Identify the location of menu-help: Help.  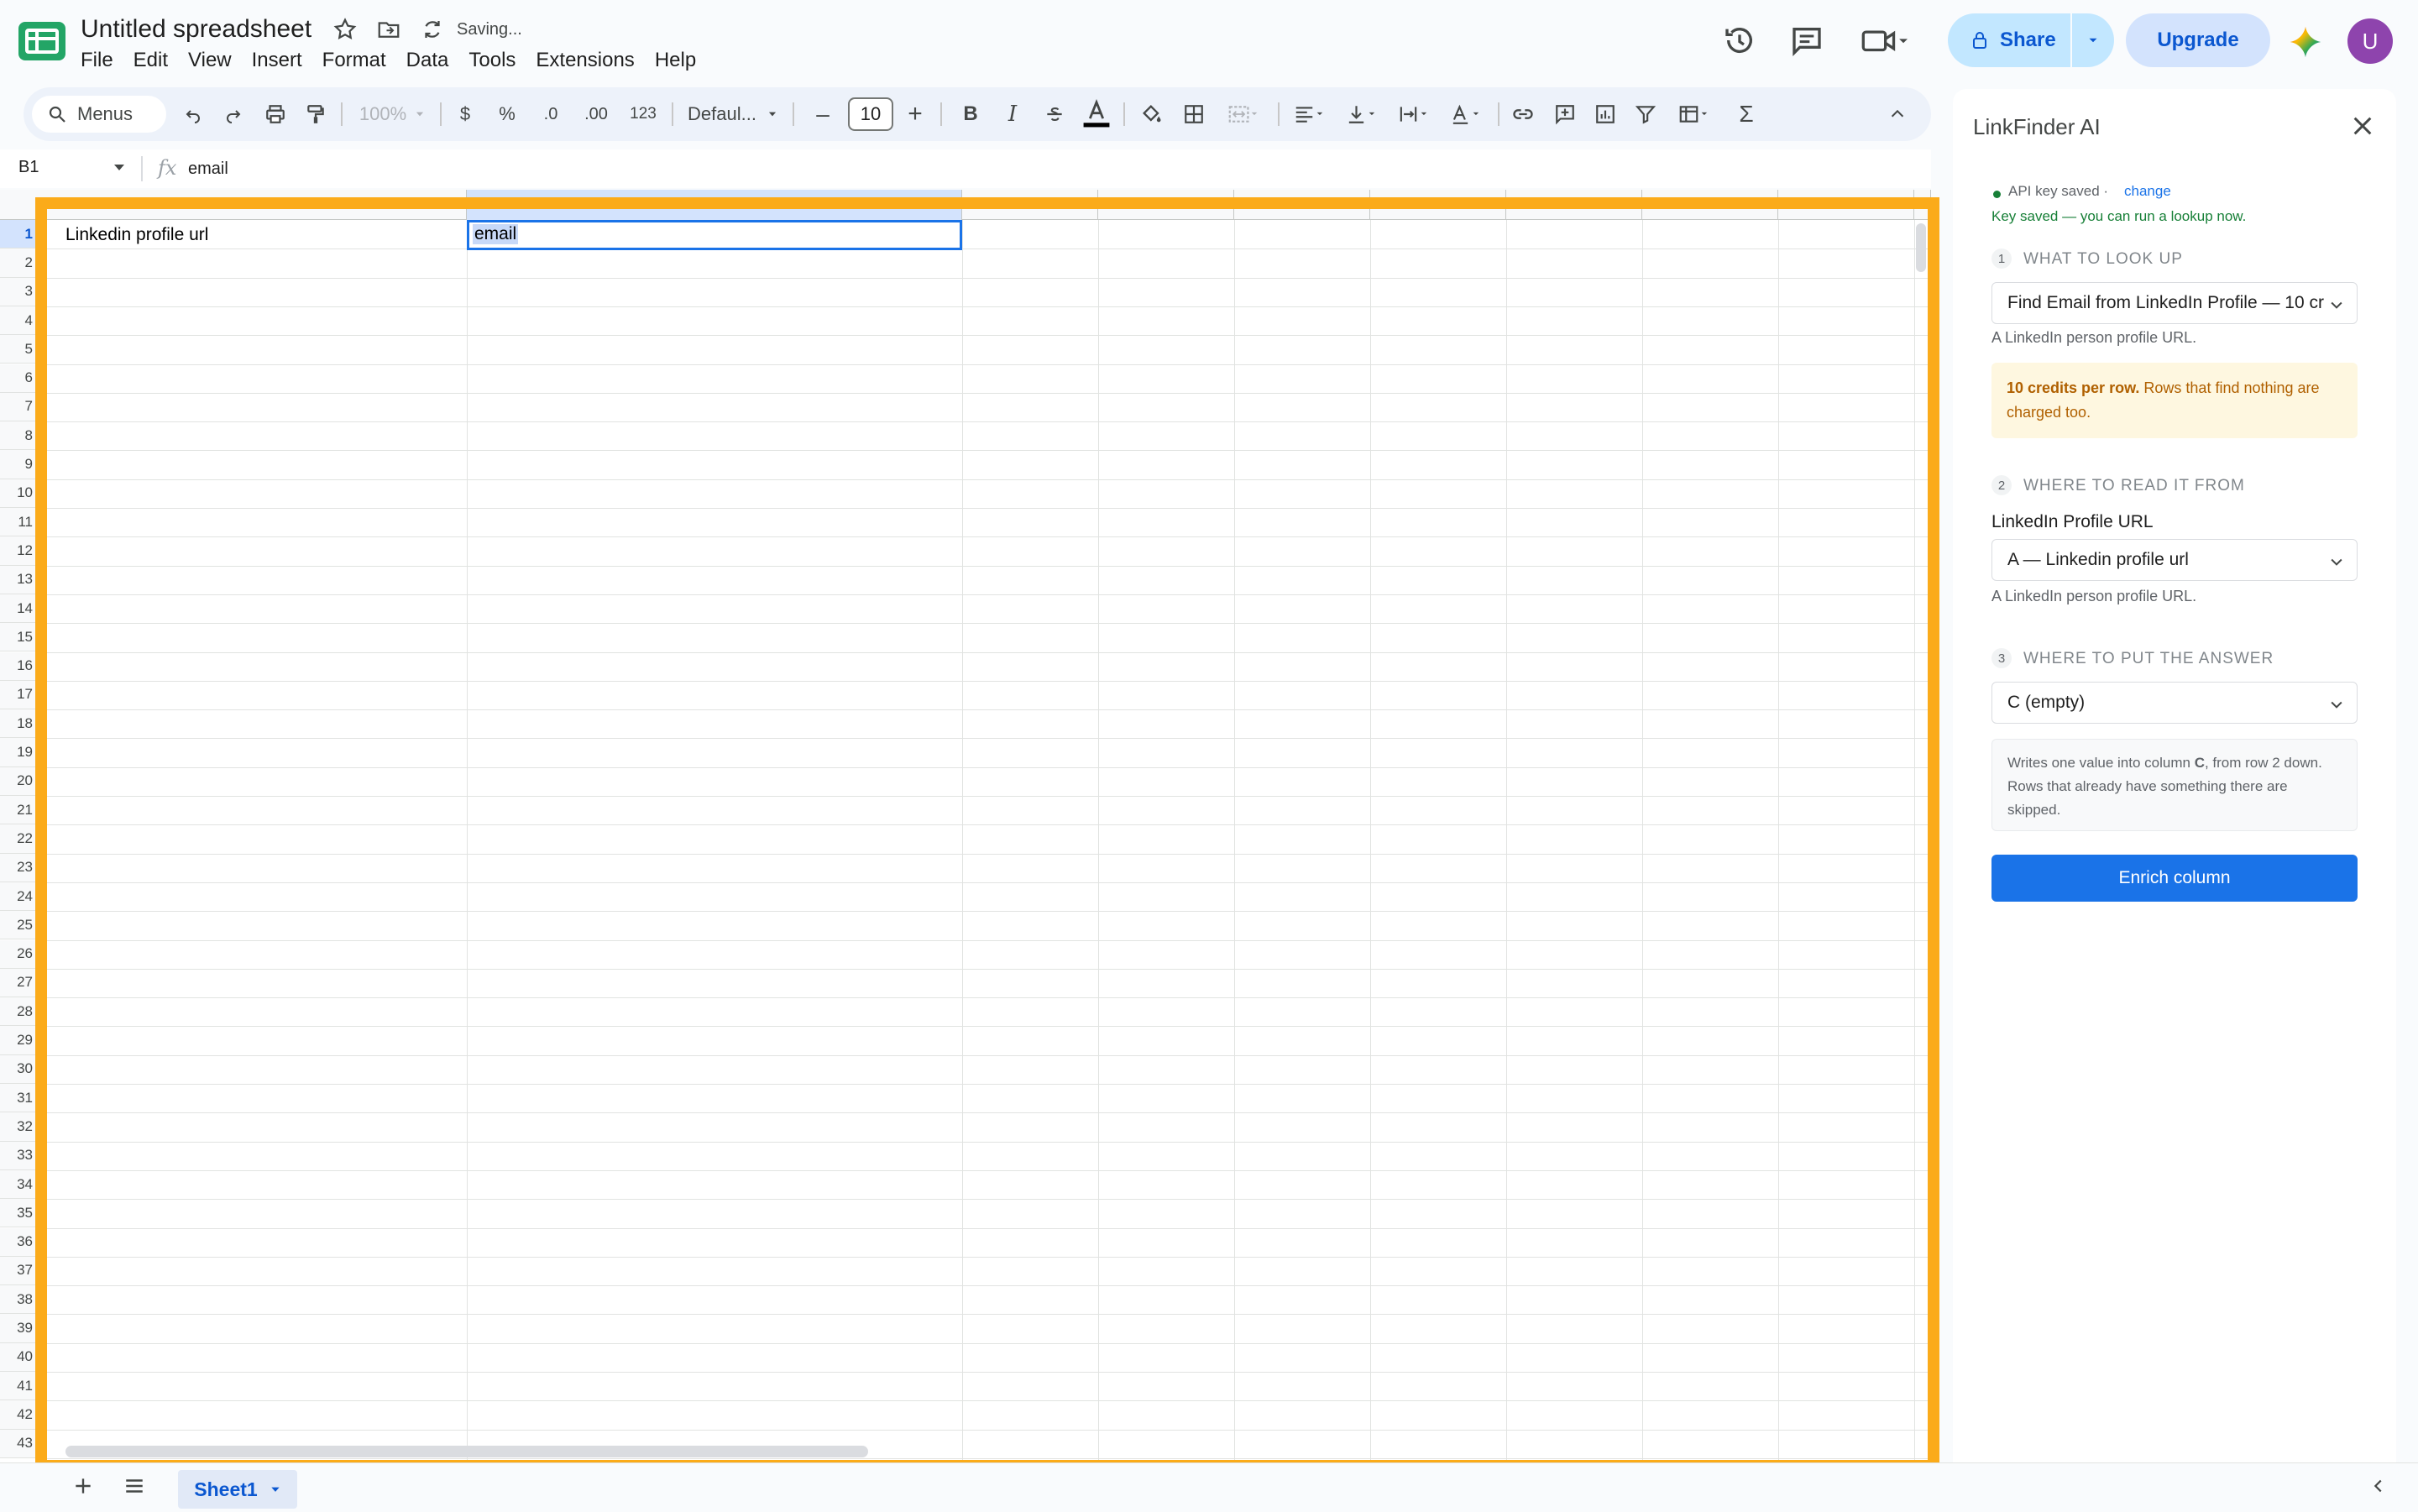
(675, 60).